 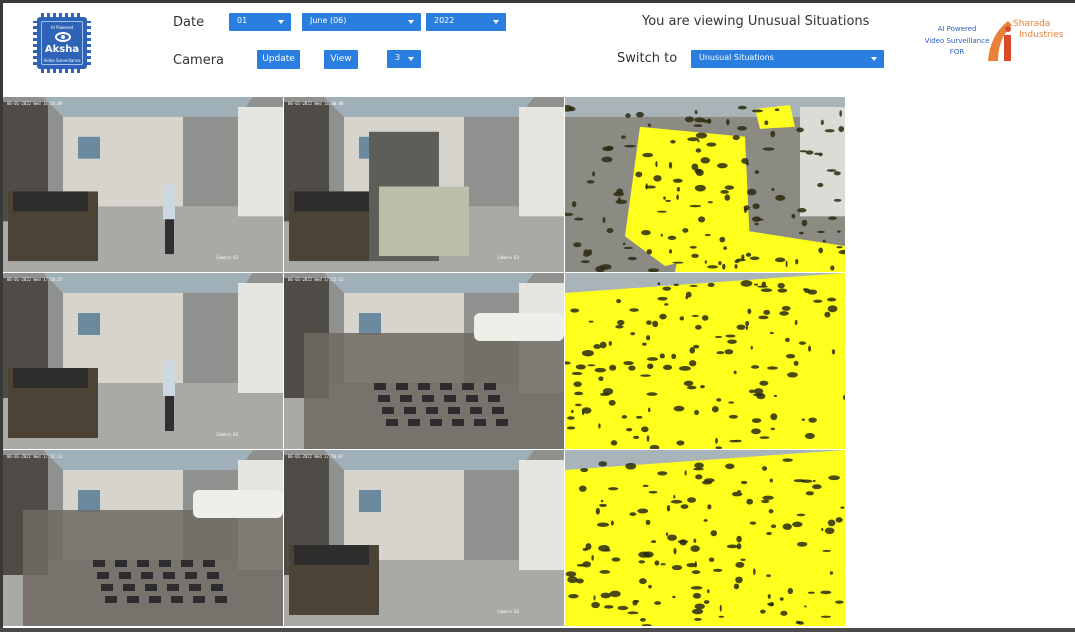 I want to click on eye-icon, so click(x=63, y=37).